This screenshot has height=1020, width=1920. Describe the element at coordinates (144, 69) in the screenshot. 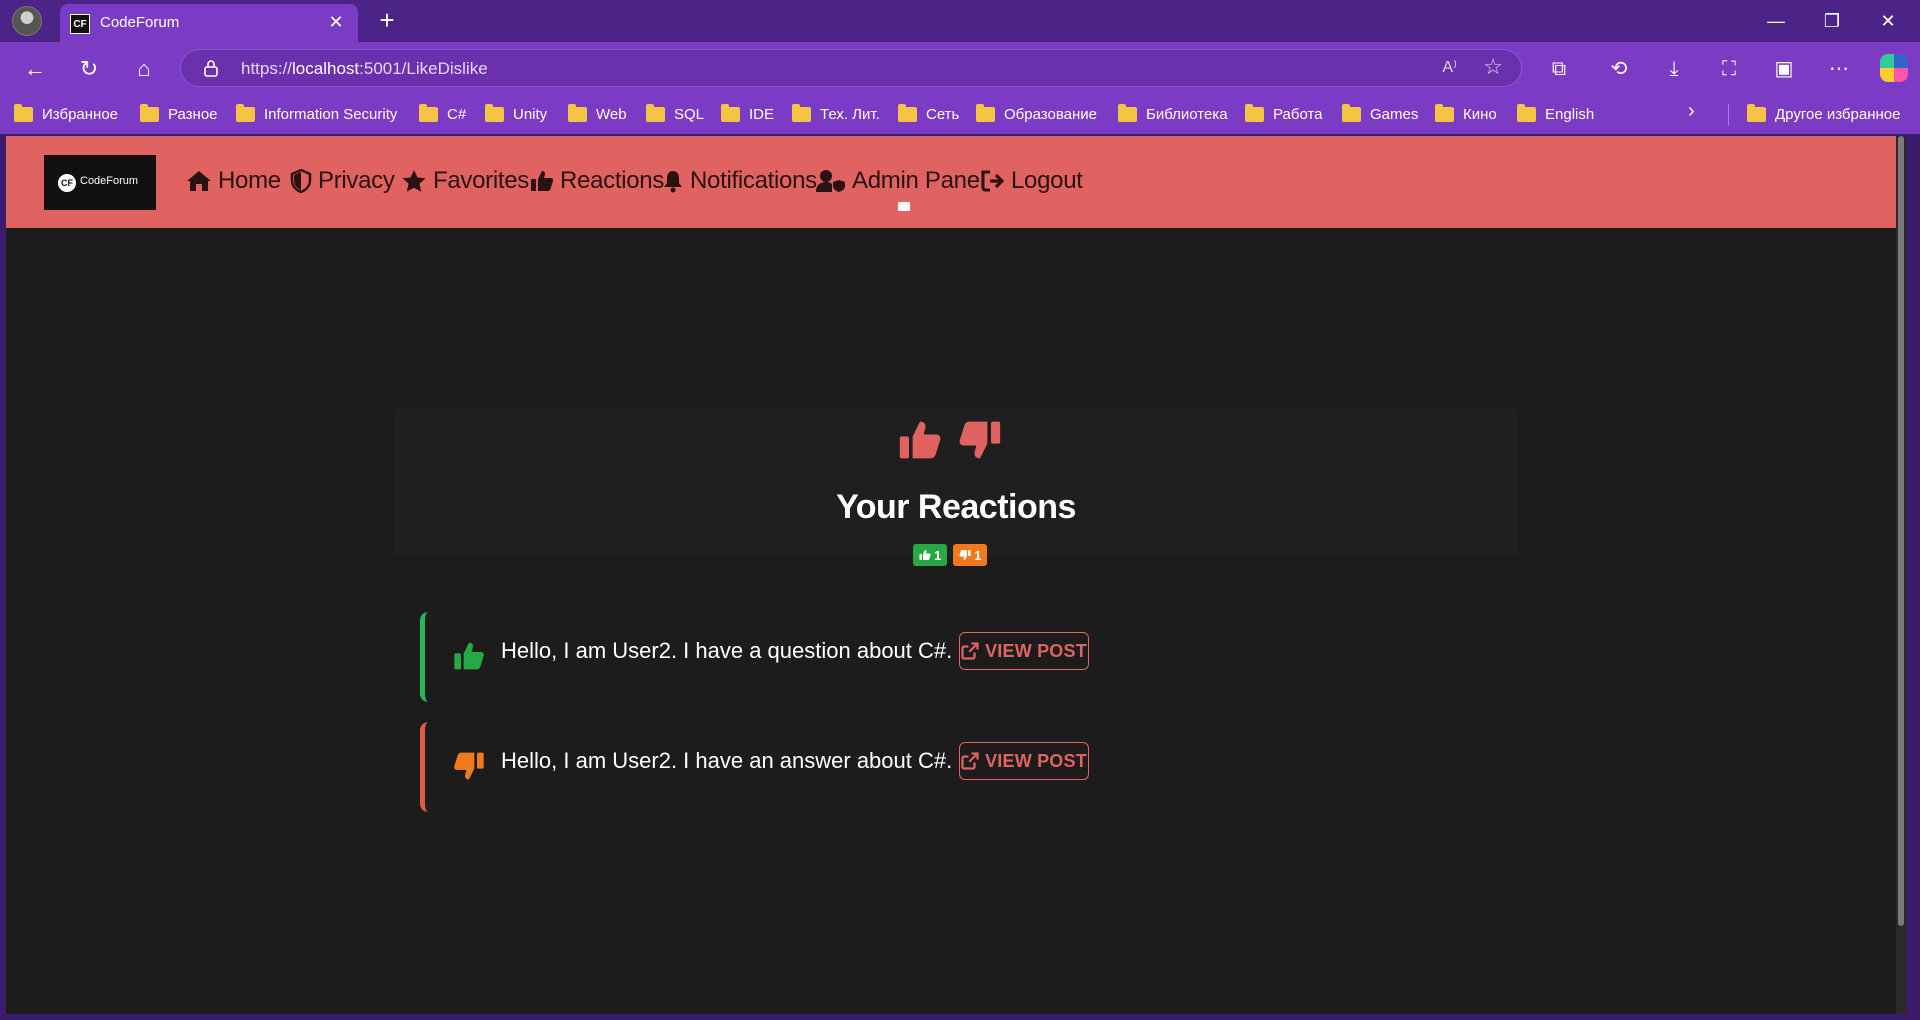

I see `home-icon: ⌂` at that location.